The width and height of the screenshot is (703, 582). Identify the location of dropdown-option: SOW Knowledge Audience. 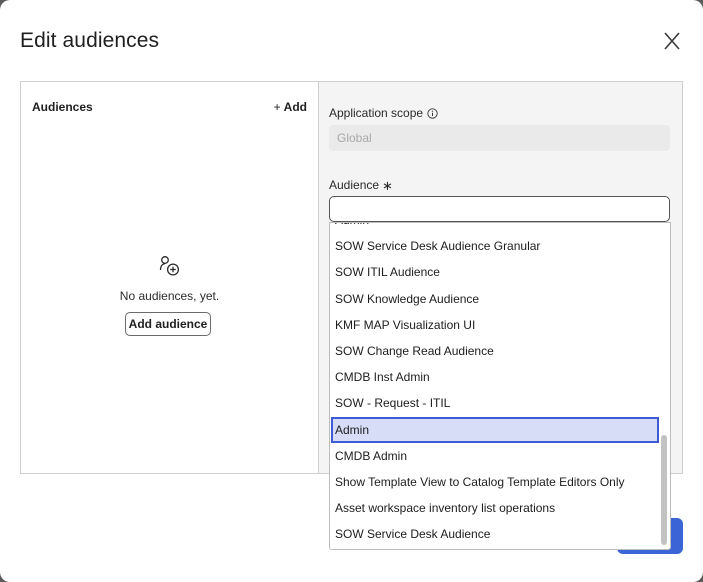
(495, 299).